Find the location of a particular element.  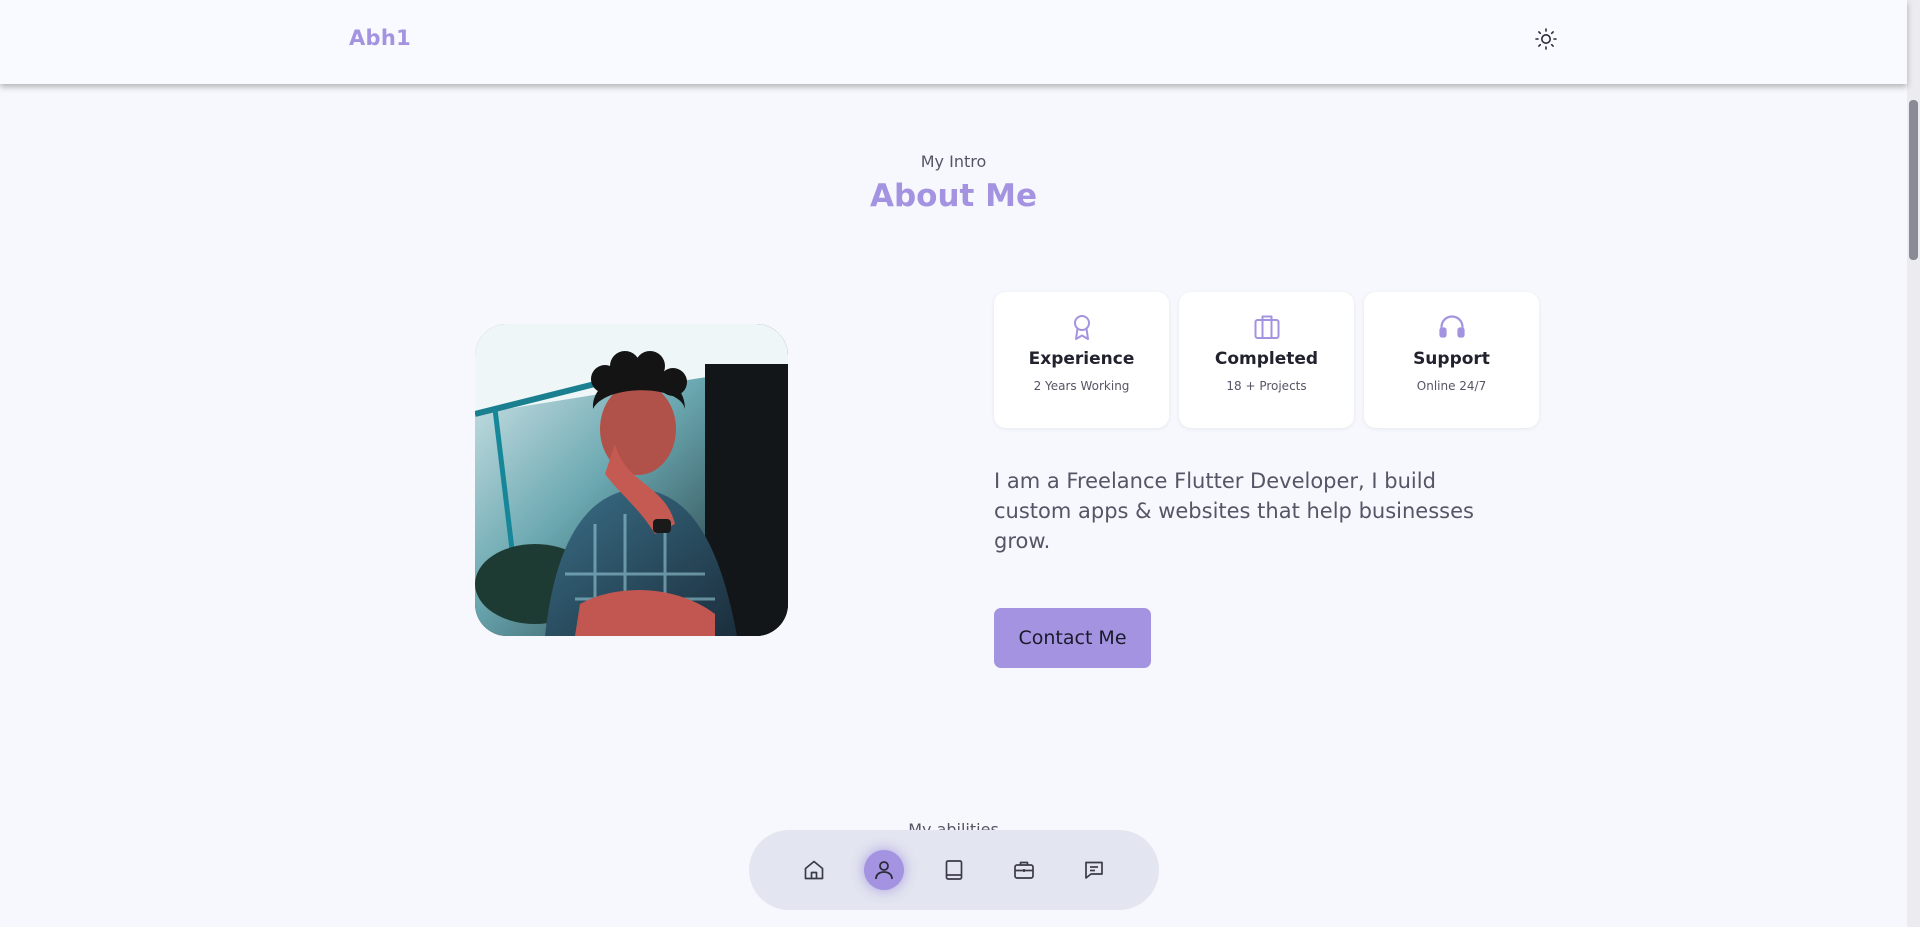

completed-card: Completed 18 + Projects is located at coordinates (1266, 360).